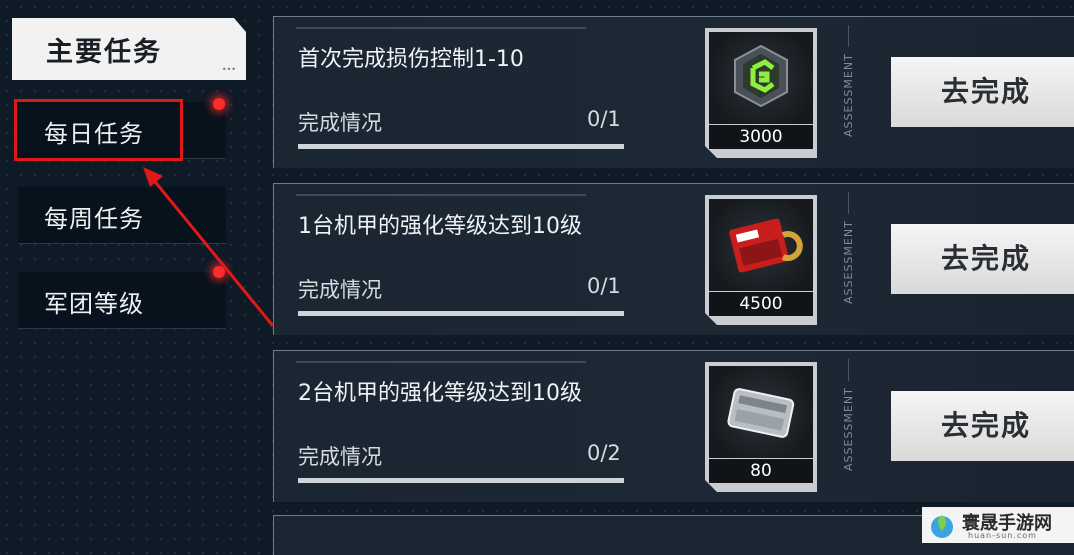 The width and height of the screenshot is (1074, 555). I want to click on annotation-arrow-icon, so click(209, 247).